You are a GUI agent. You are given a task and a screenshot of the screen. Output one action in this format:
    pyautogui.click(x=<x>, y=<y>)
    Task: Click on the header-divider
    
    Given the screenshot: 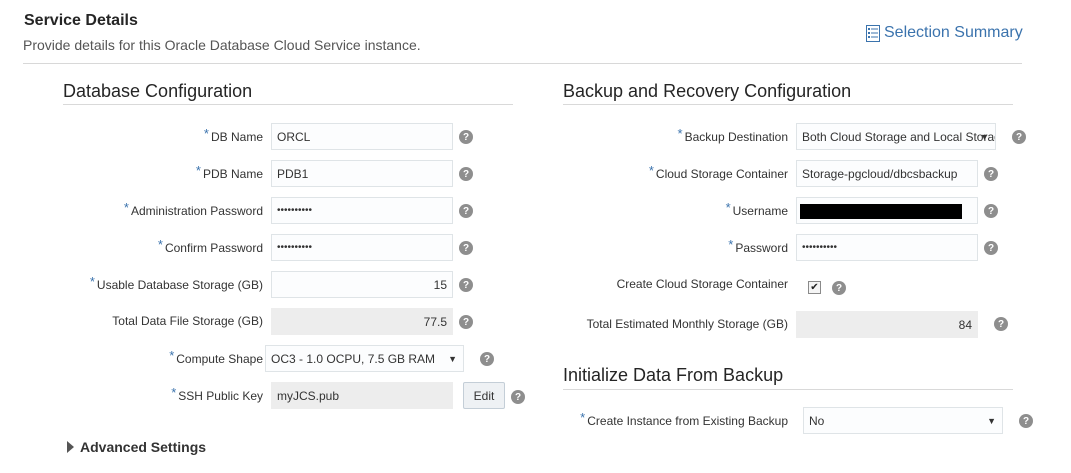 What is the action you would take?
    pyautogui.click(x=522, y=63)
    